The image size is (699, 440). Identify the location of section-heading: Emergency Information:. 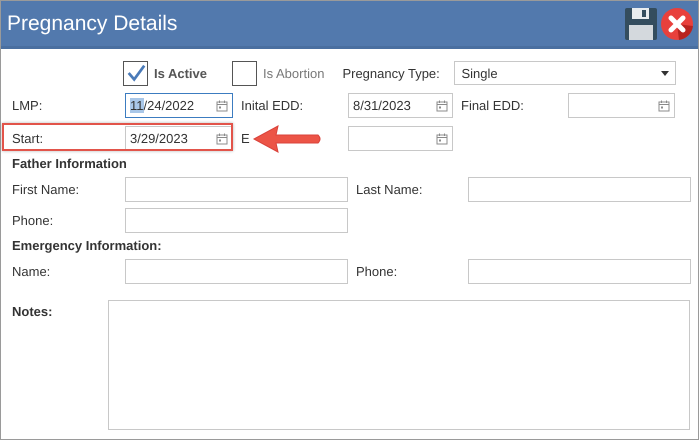
(87, 245).